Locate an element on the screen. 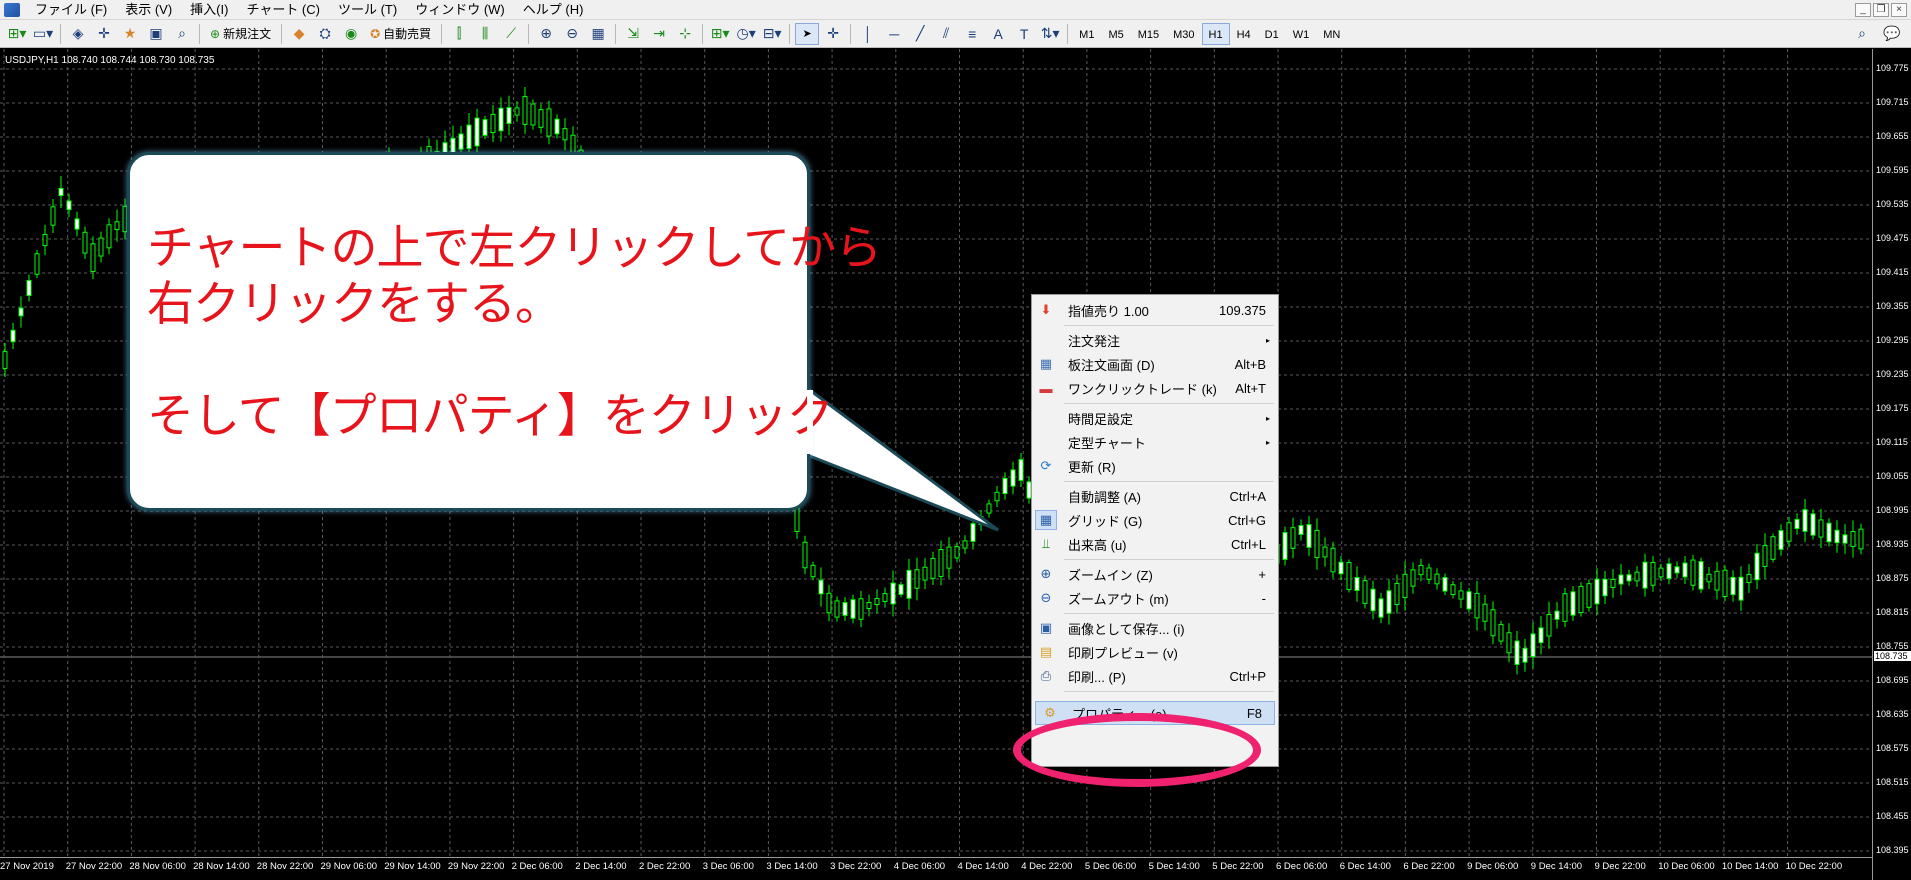 The width and height of the screenshot is (1911, 880). zoom-out-icon: ⊖ is located at coordinates (572, 34).